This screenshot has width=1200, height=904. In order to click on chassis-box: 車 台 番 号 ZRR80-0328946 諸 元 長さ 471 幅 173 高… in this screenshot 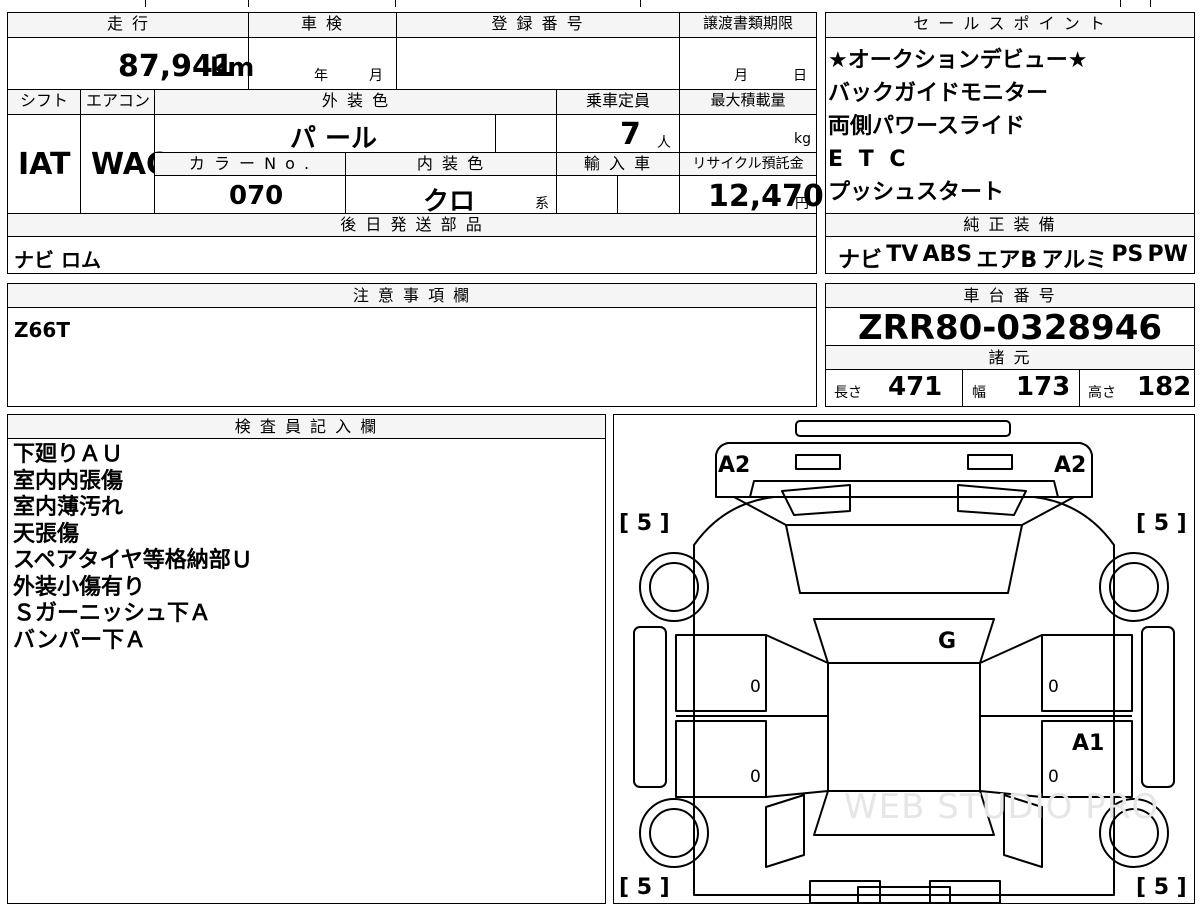, I will do `click(1010, 345)`.